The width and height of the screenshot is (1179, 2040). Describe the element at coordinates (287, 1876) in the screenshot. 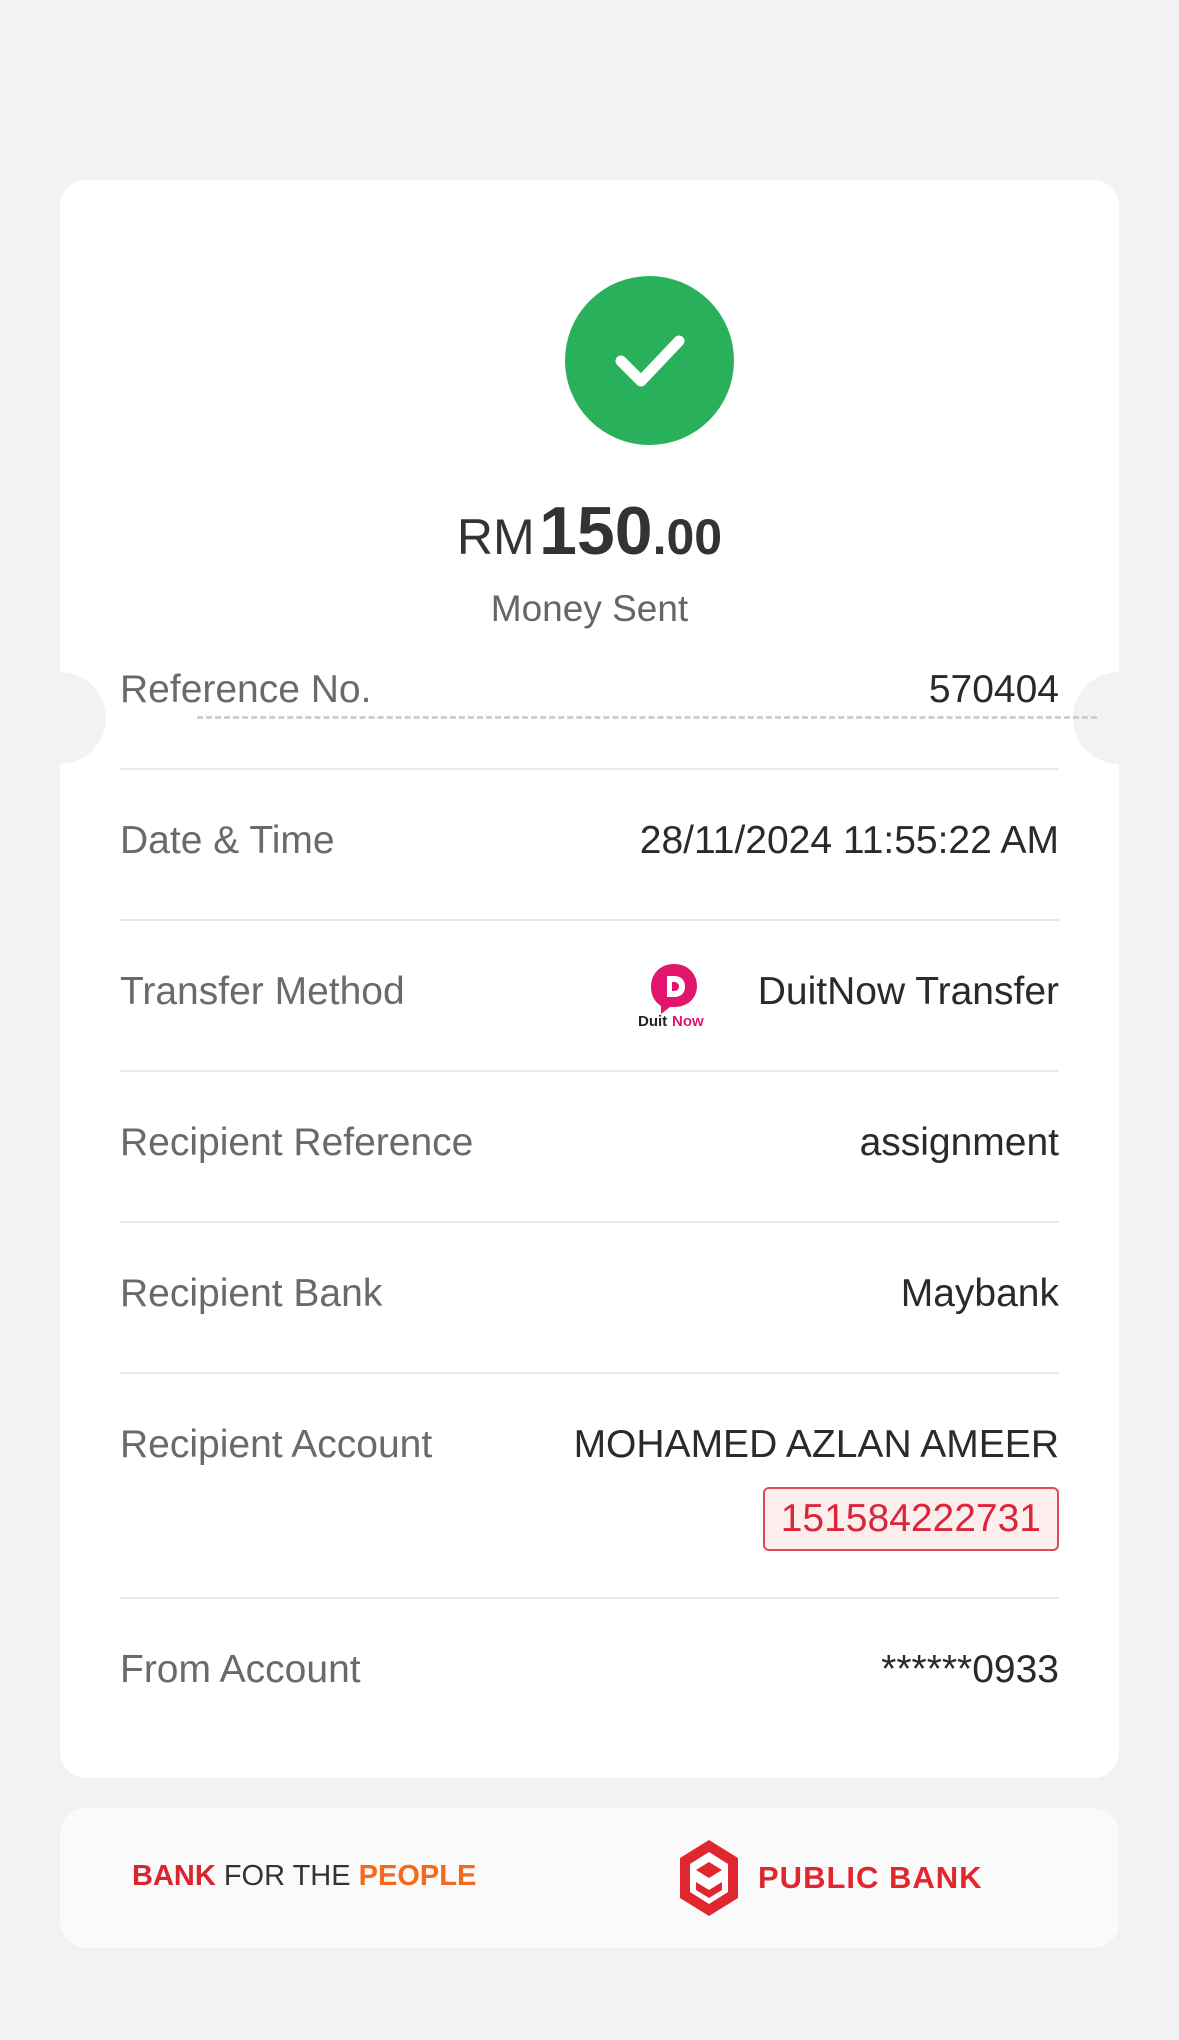

I see `tagline-for-the: FOR THE` at that location.